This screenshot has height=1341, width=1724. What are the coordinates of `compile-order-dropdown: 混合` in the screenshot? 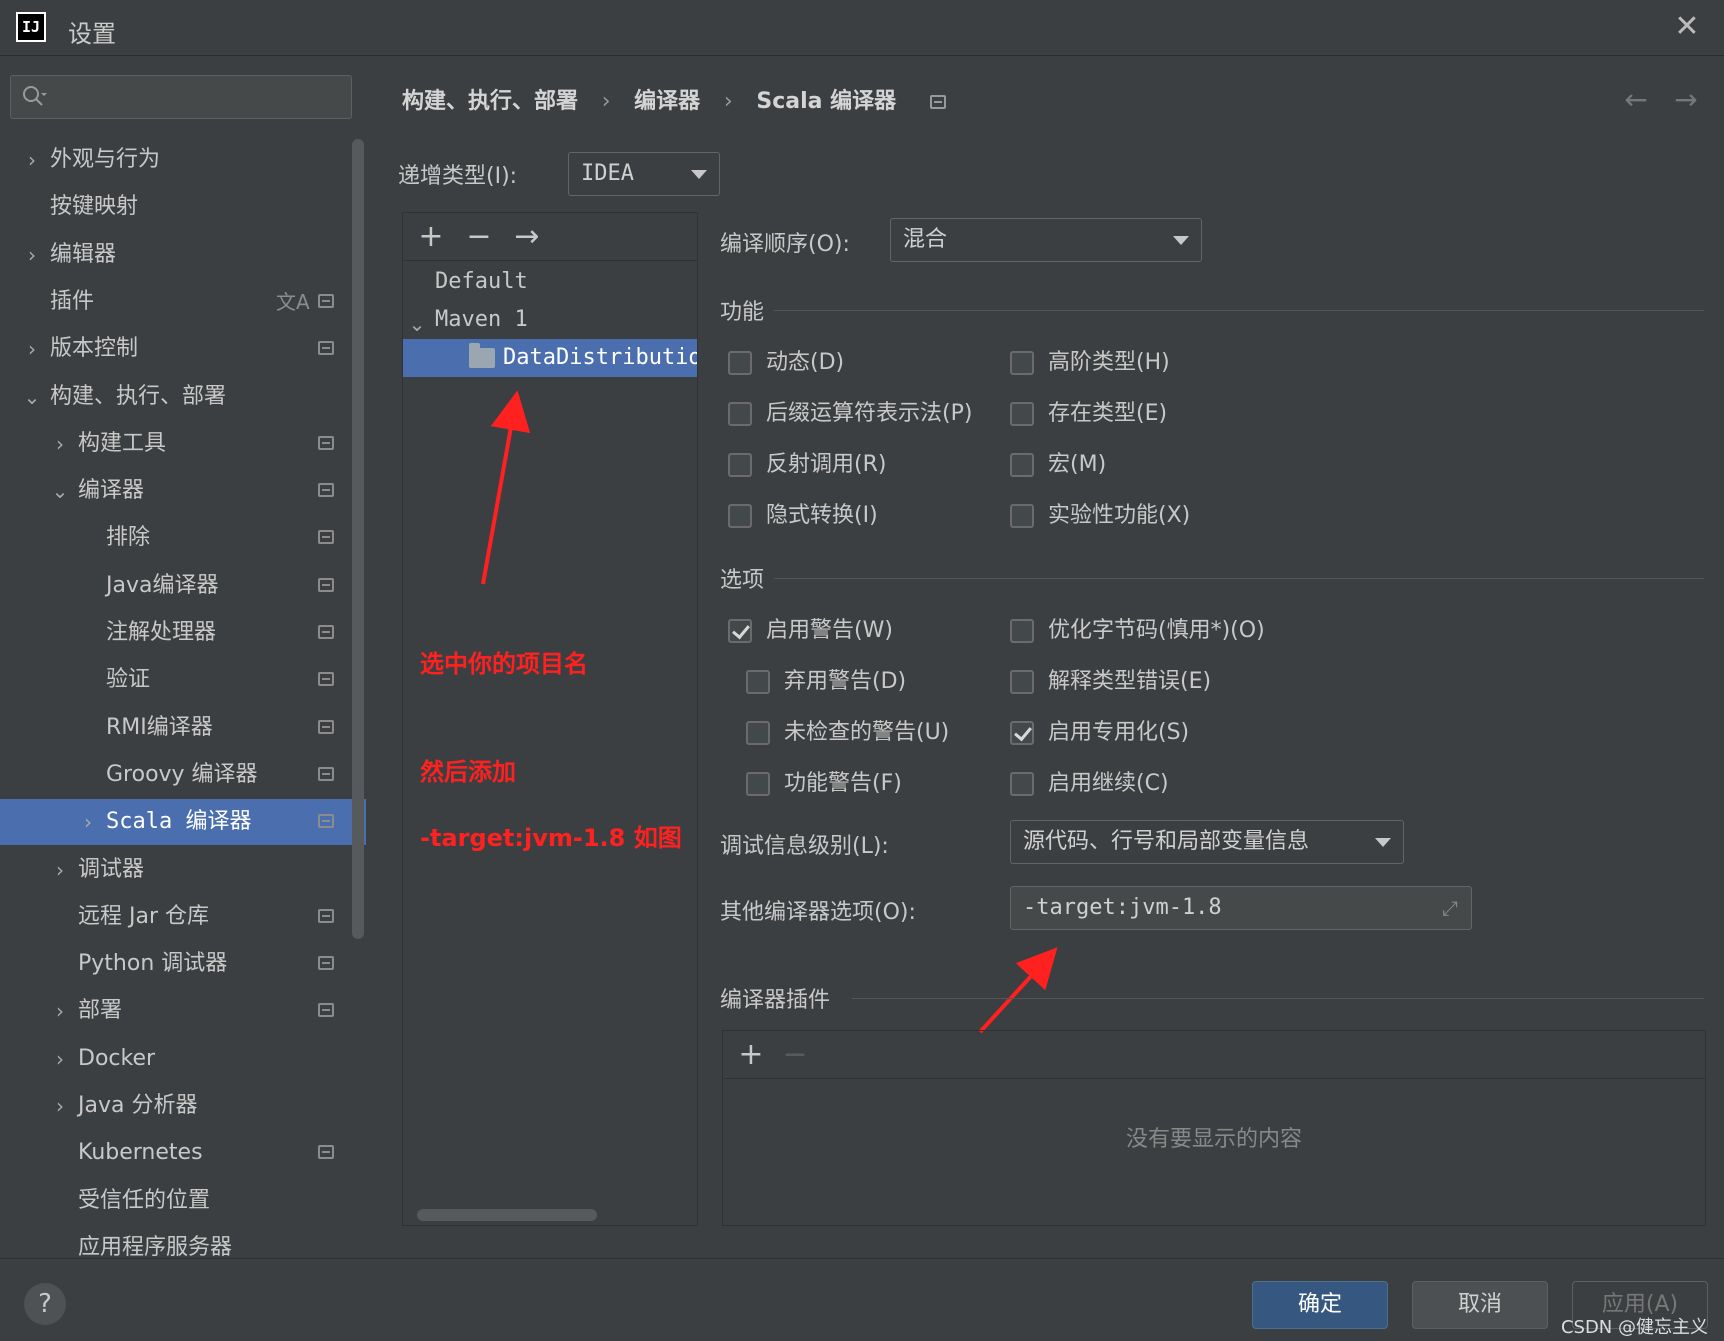 It's located at (1046, 240).